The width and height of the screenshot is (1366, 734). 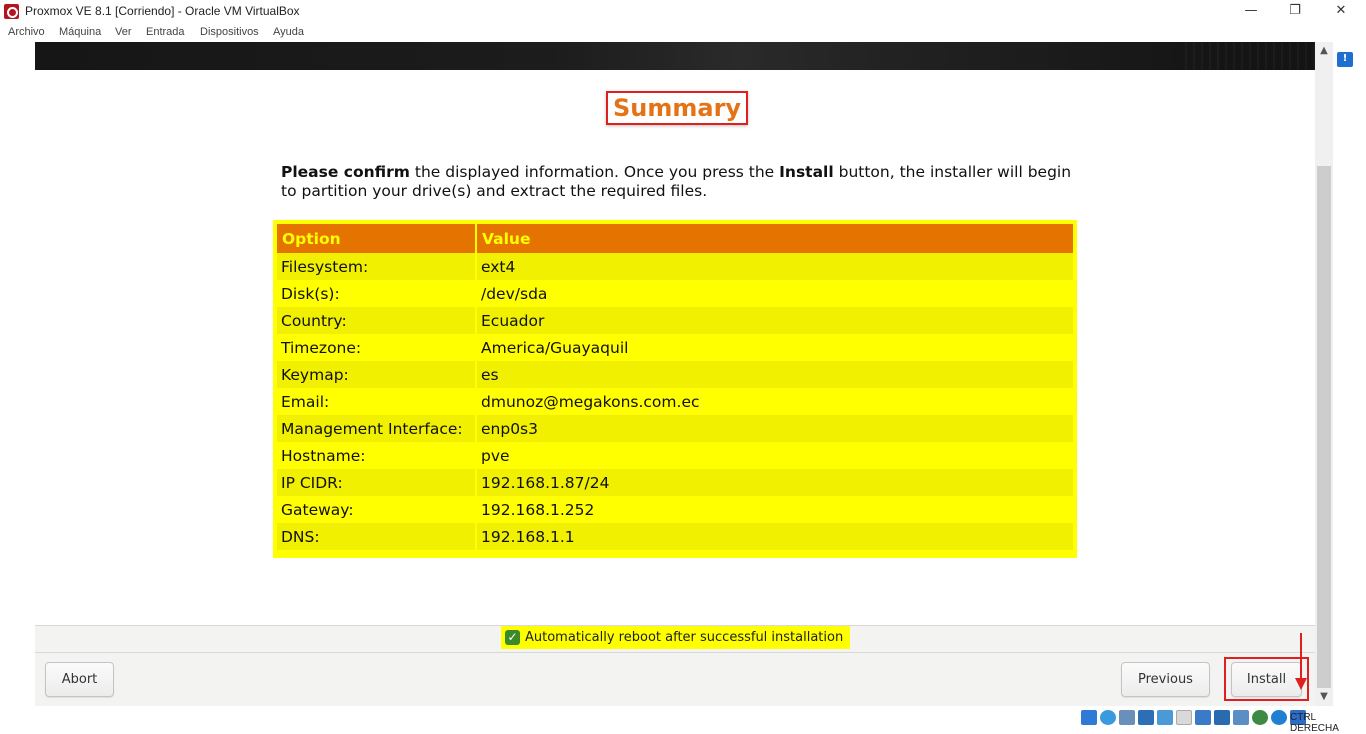 I want to click on table-row: Gateway: 192.168.1.252, so click(x=675, y=509).